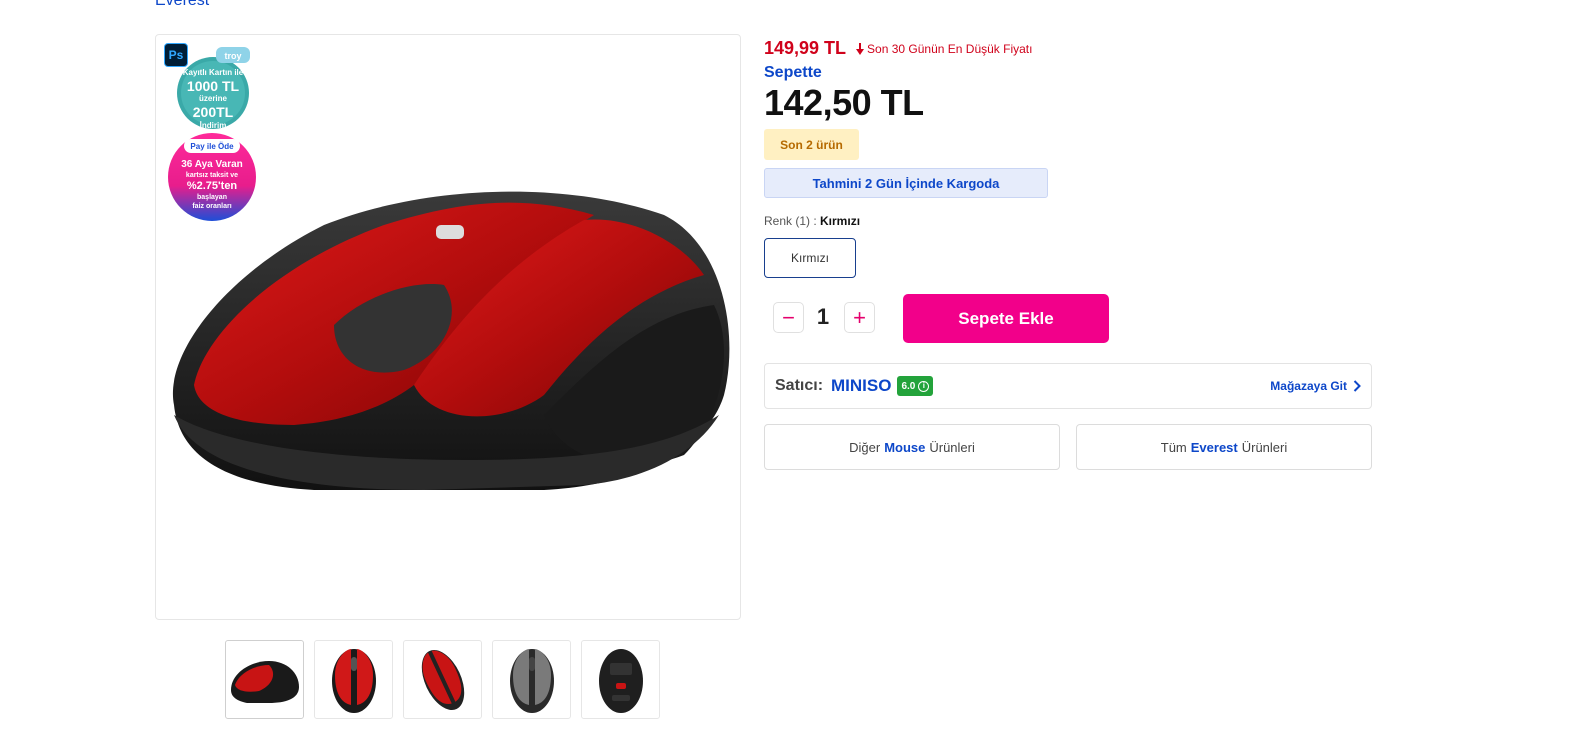  I want to click on other-mouse-keyword: Mouse, so click(905, 447).